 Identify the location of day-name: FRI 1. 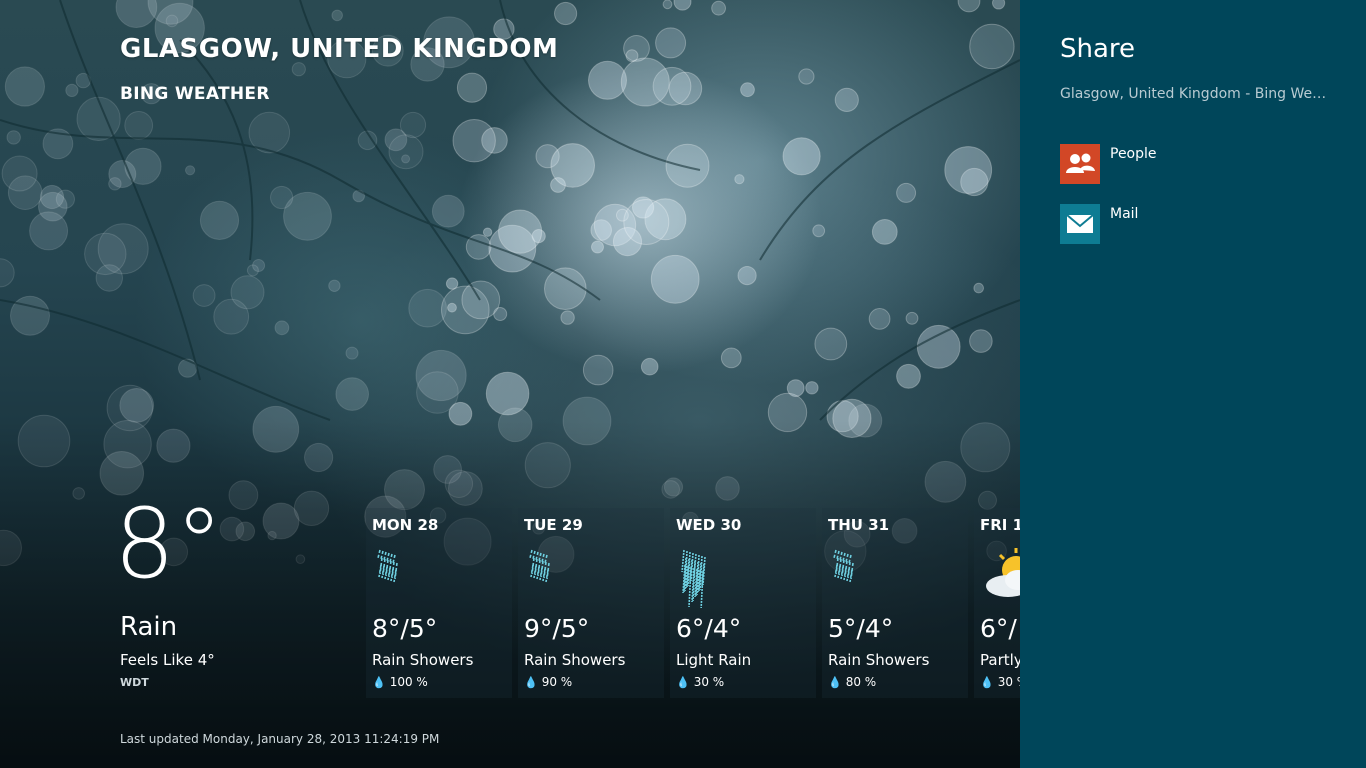
(1000, 525).